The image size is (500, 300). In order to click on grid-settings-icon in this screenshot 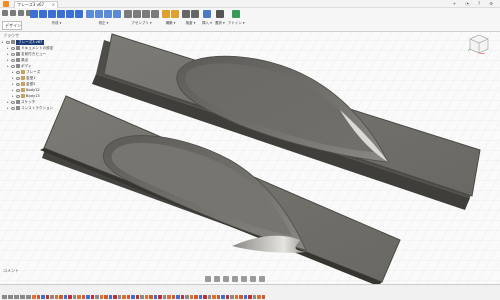, I will do `click(253, 279)`.